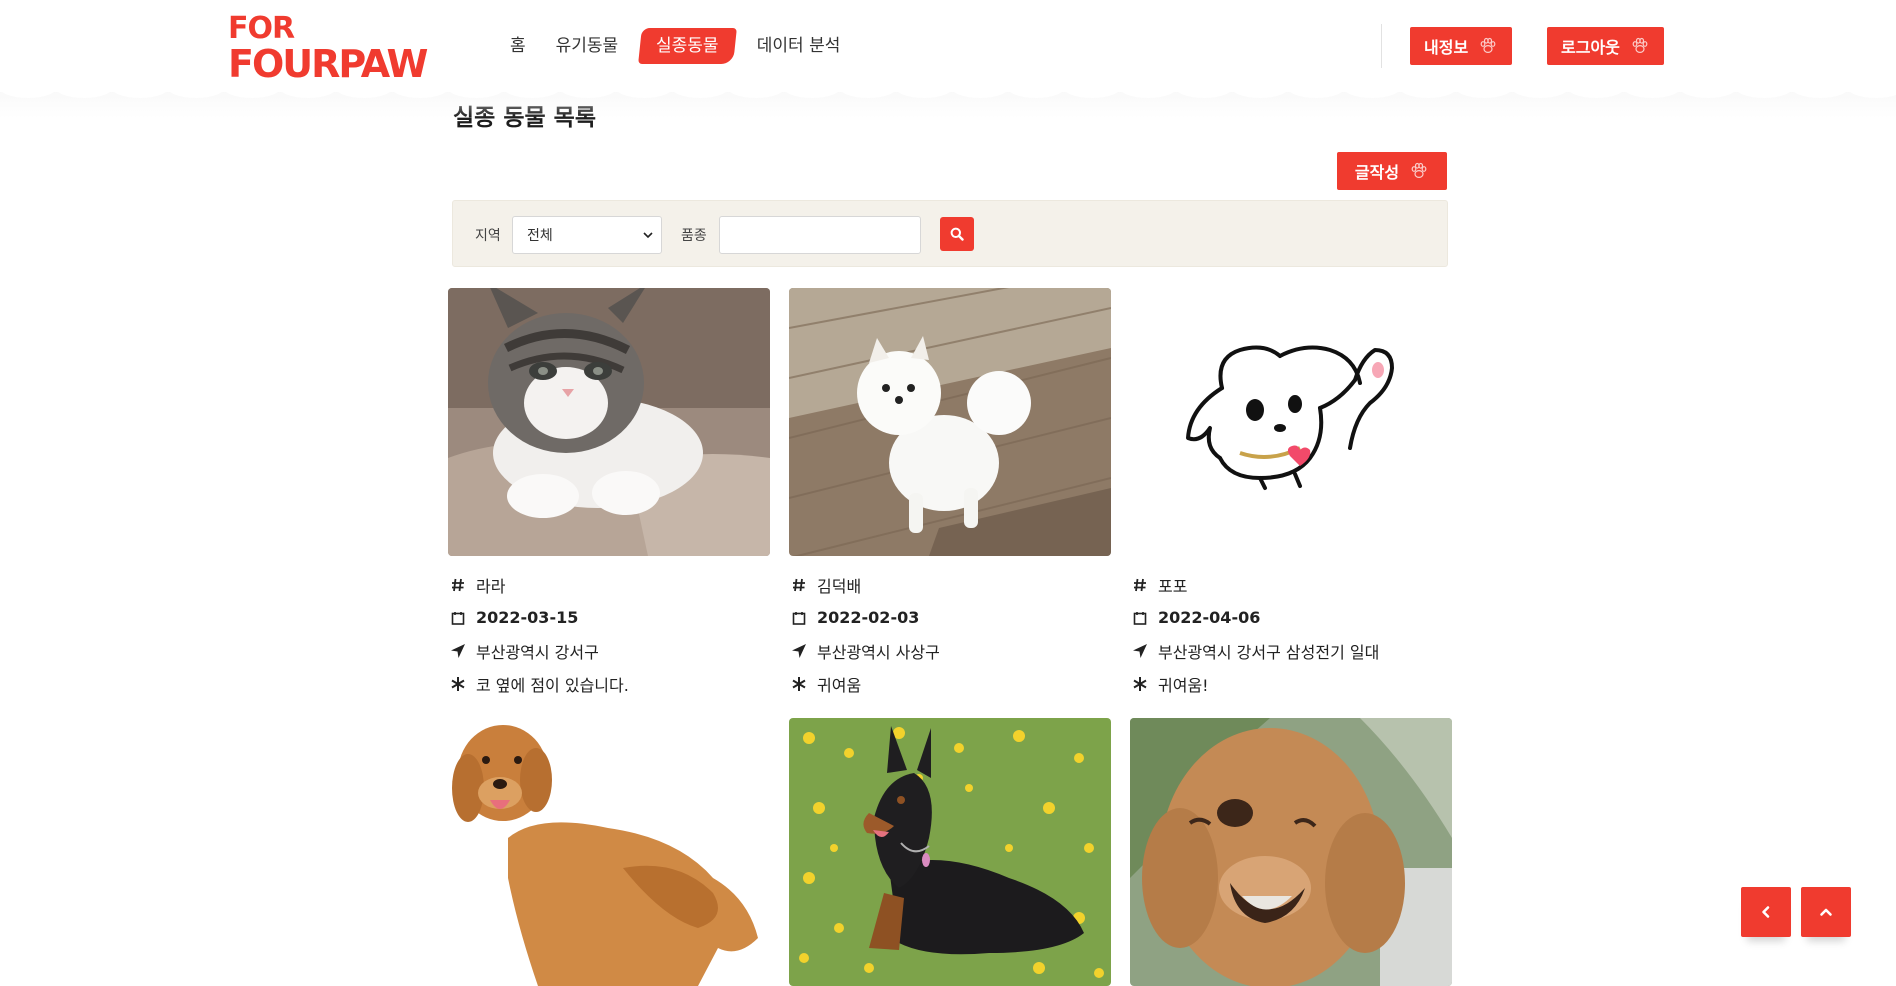  Describe the element at coordinates (618, 617) in the screenshot. I see `date-row: 2022-03-15` at that location.